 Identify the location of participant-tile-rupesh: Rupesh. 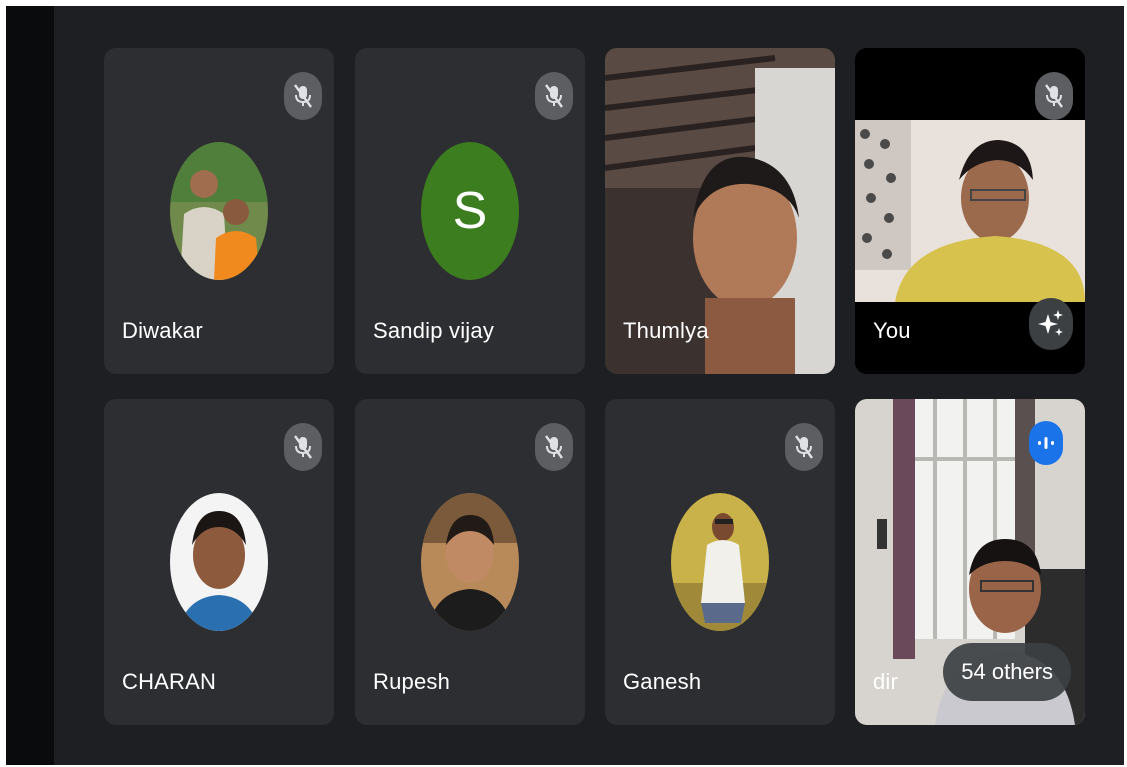
(470, 562).